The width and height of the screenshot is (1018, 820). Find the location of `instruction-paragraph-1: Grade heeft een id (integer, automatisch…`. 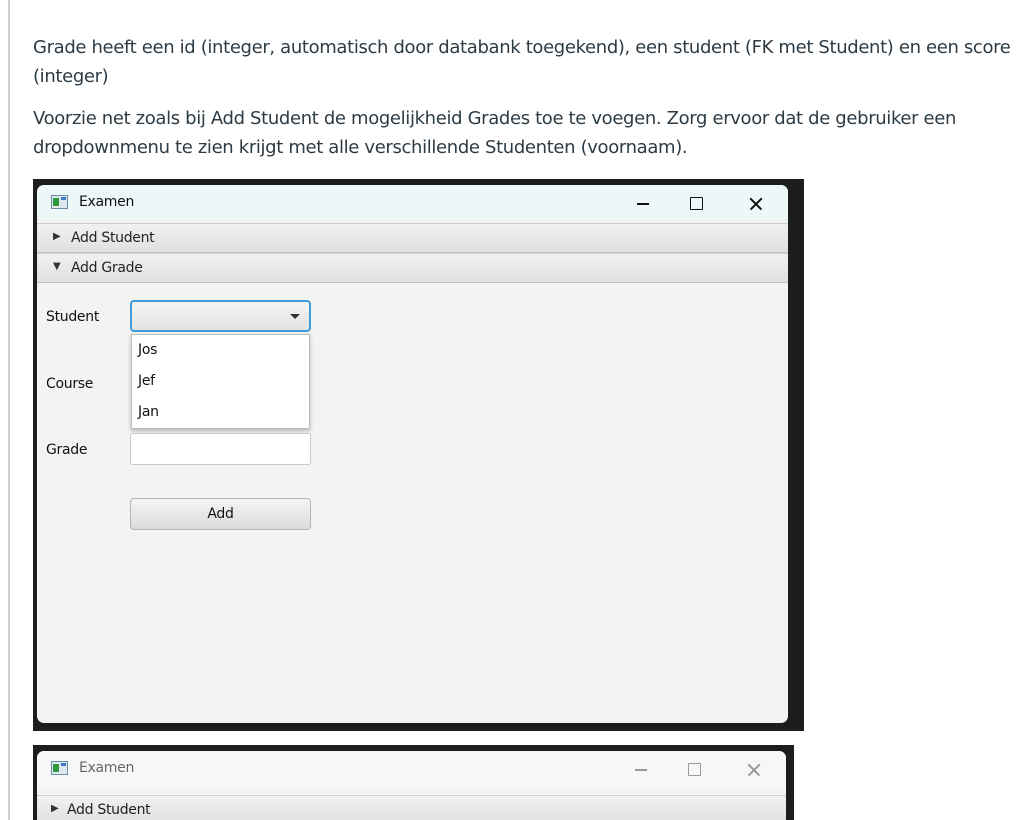

instruction-paragraph-1: Grade heeft een id (integer, automatisch… is located at coordinates (522, 62).